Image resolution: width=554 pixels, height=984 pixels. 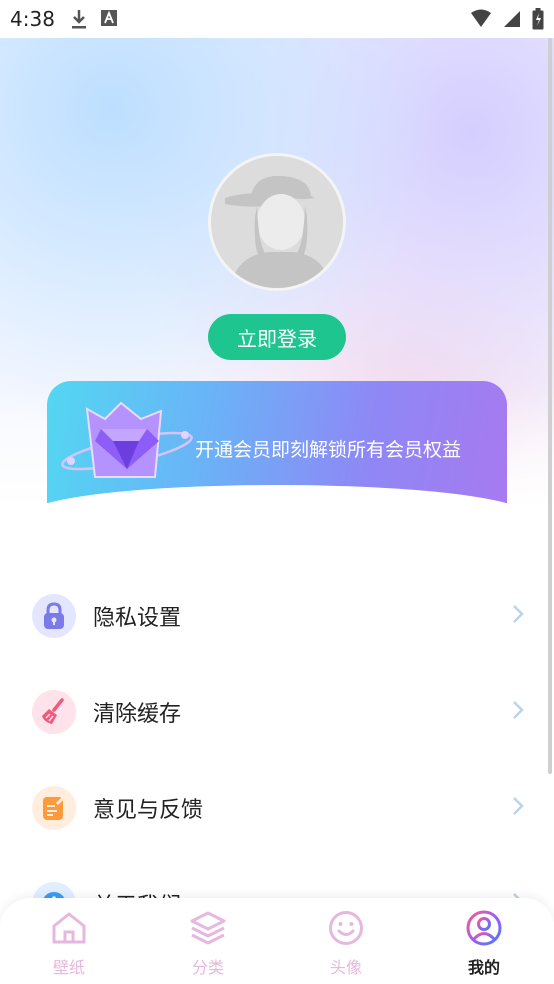 I want to click on scrollbar, so click(x=550, y=406).